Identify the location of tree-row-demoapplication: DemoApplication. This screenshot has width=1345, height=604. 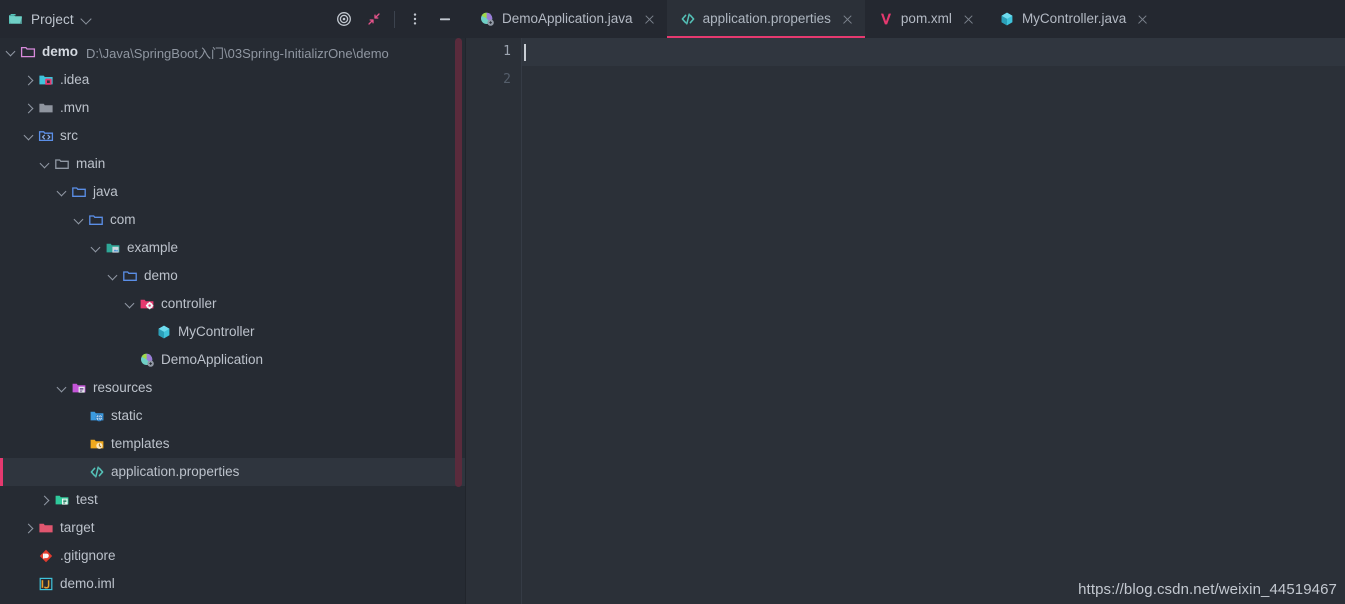
(233, 360).